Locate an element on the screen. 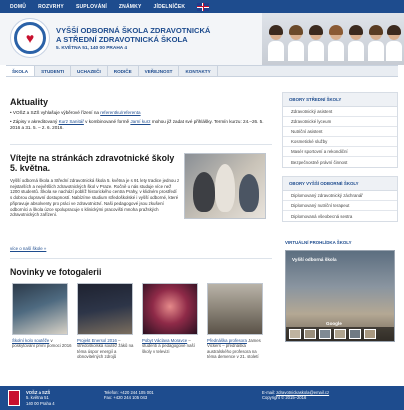 The width and height of the screenshot is (404, 410). virtual-tour-thumbnail-bar is located at coordinates (340, 334).